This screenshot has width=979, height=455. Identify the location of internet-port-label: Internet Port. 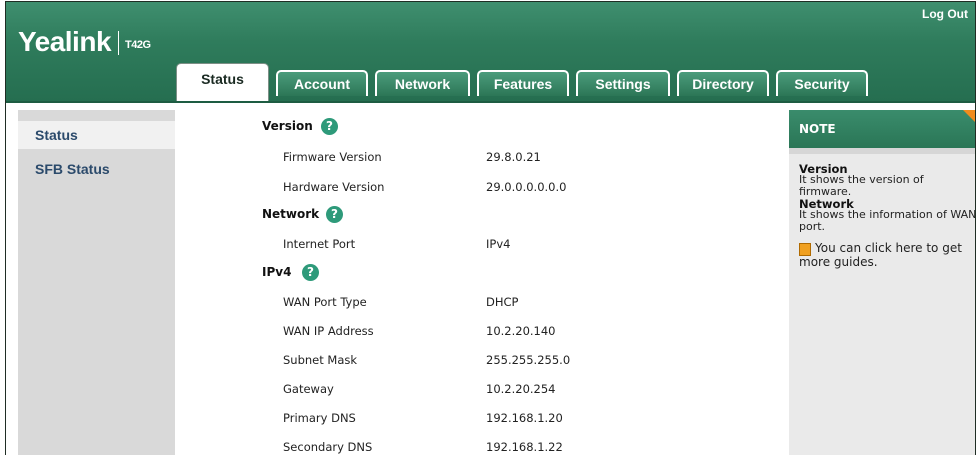
(319, 244).